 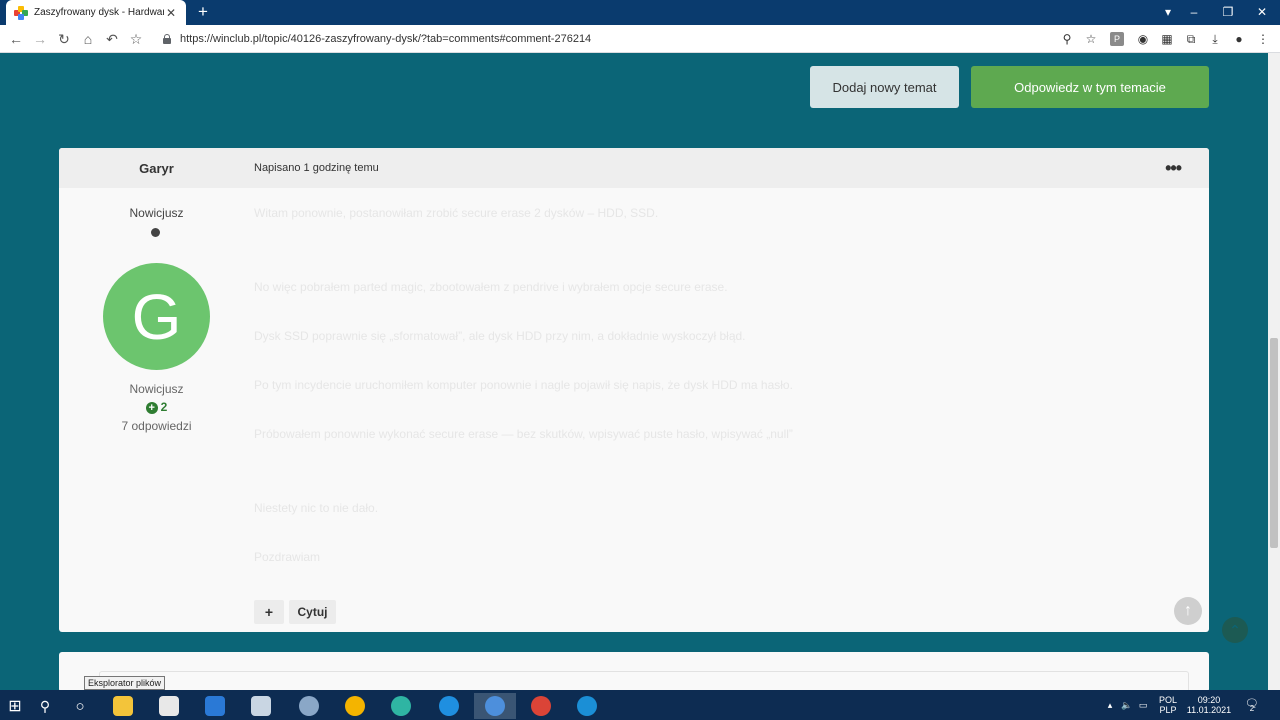 I want to click on browser-tab: Zaszyfrowany dysk - Hardware - ✕, so click(x=96, y=12).